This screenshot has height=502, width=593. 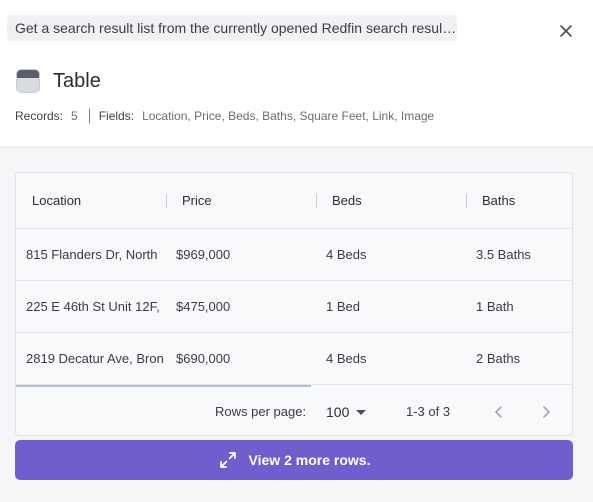 I want to click on table-pagination: Rows per page: 100 1-3 of 3, so click(x=294, y=411).